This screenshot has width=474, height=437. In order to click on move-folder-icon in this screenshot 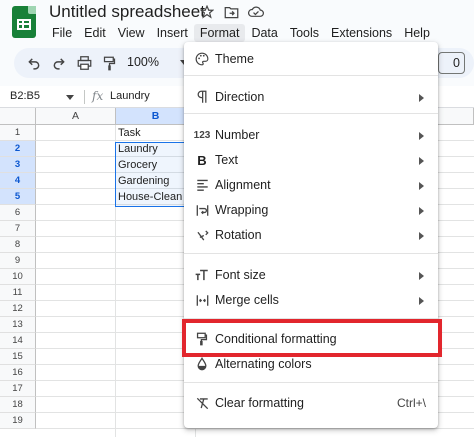, I will do `click(231, 12)`.